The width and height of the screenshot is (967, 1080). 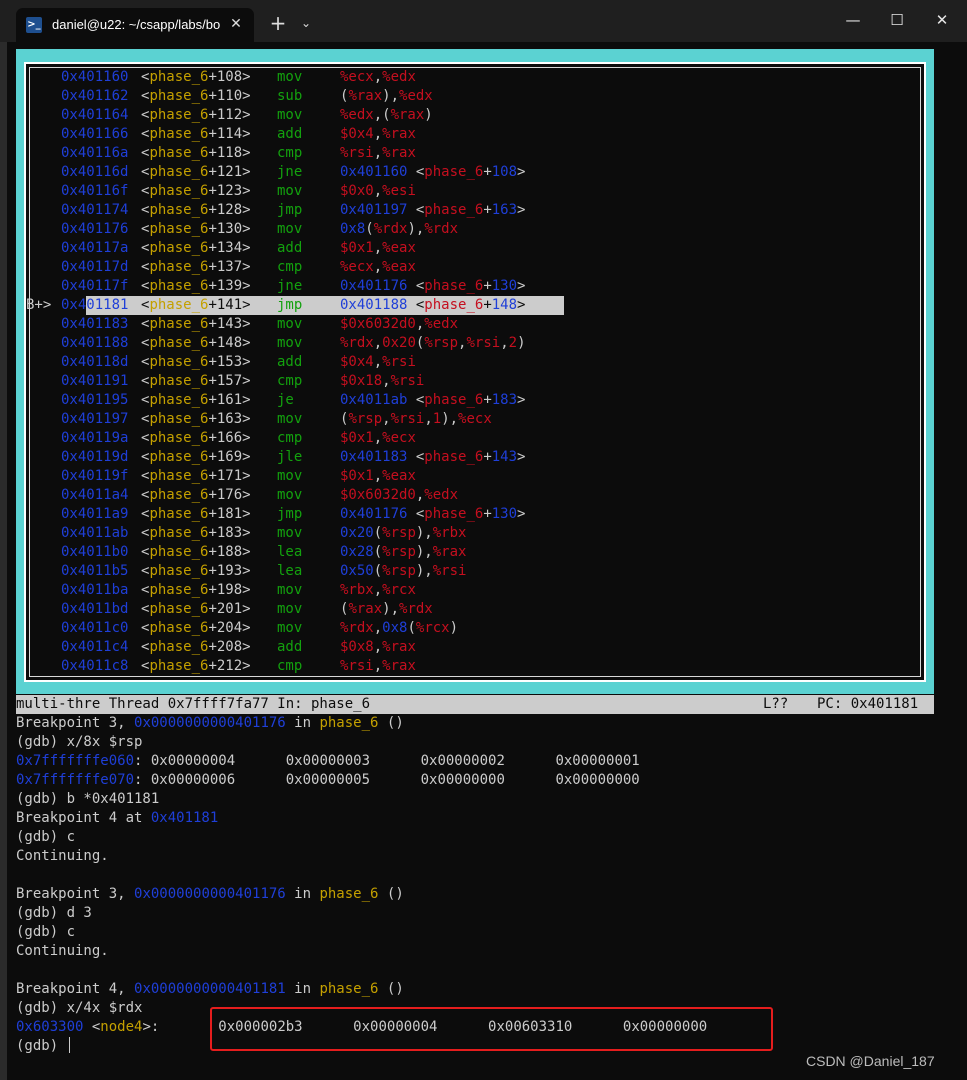 I want to click on asm-symbol: <phase_6+114>, so click(x=196, y=134).